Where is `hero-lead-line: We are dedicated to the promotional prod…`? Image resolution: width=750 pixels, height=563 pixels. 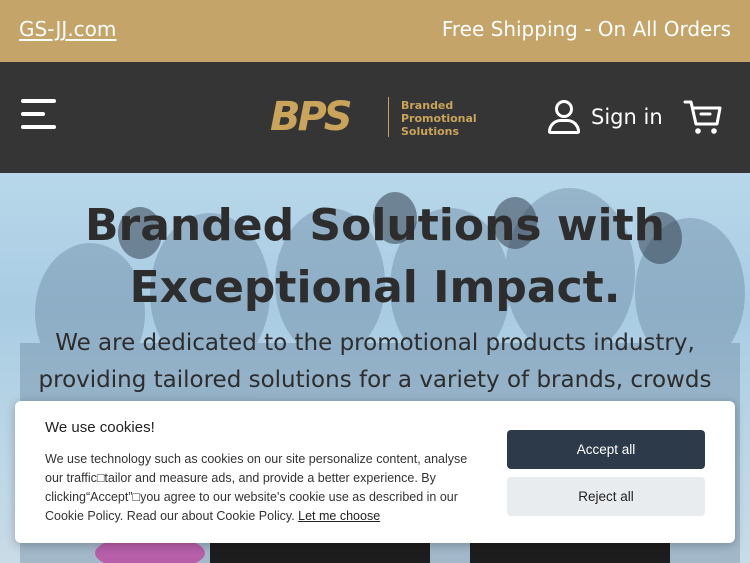 hero-lead-line: We are dedicated to the promotional prod… is located at coordinates (375, 343).